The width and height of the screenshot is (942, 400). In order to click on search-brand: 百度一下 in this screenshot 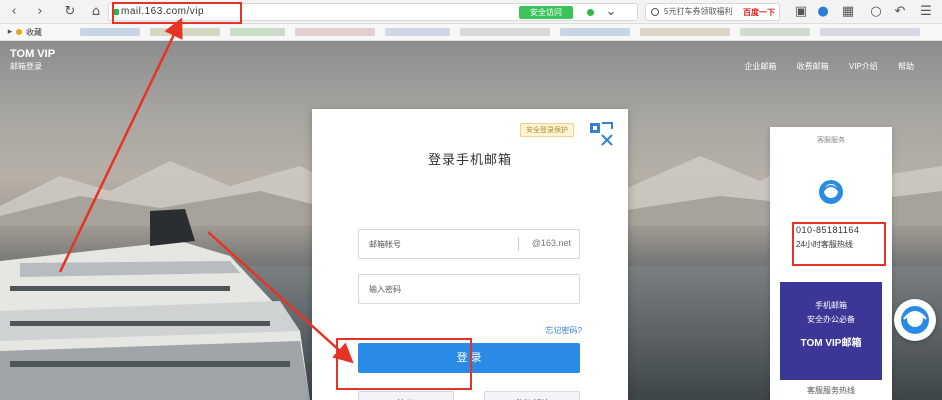, I will do `click(759, 13)`.